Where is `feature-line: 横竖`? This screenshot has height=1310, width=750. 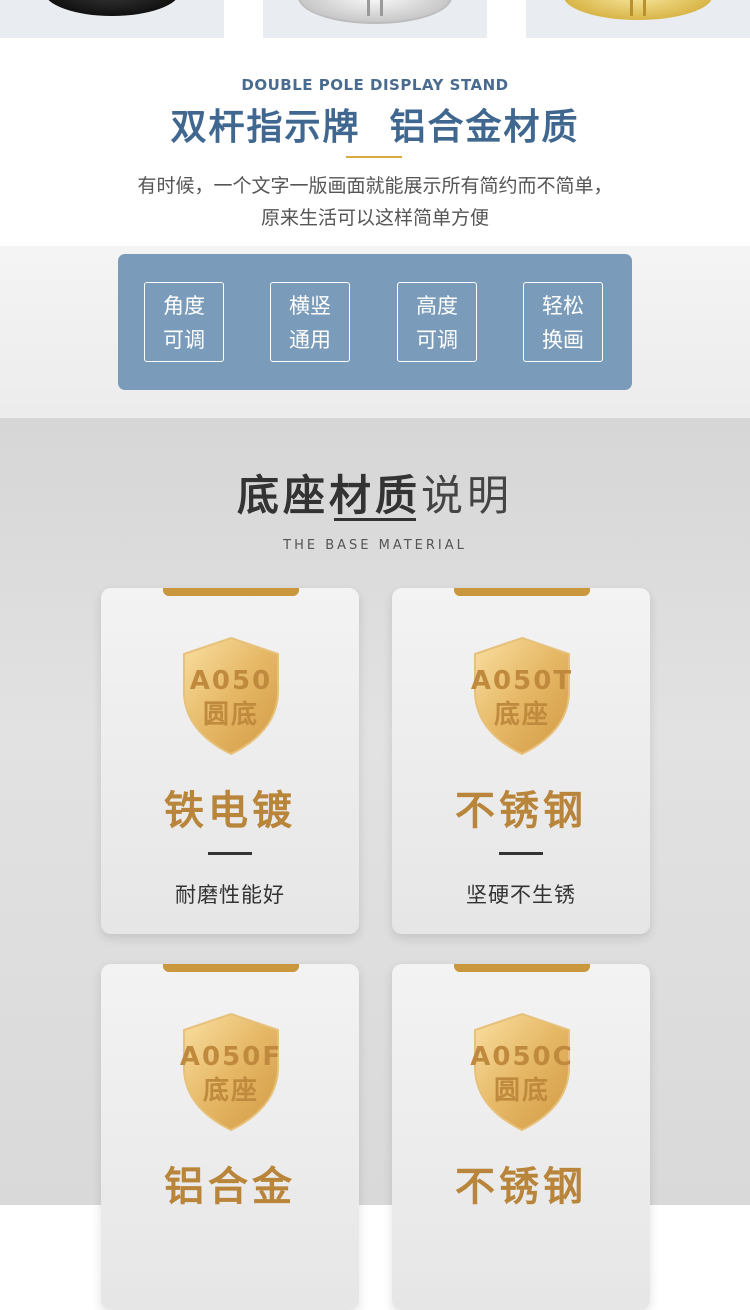 feature-line: 横竖 is located at coordinates (310, 306).